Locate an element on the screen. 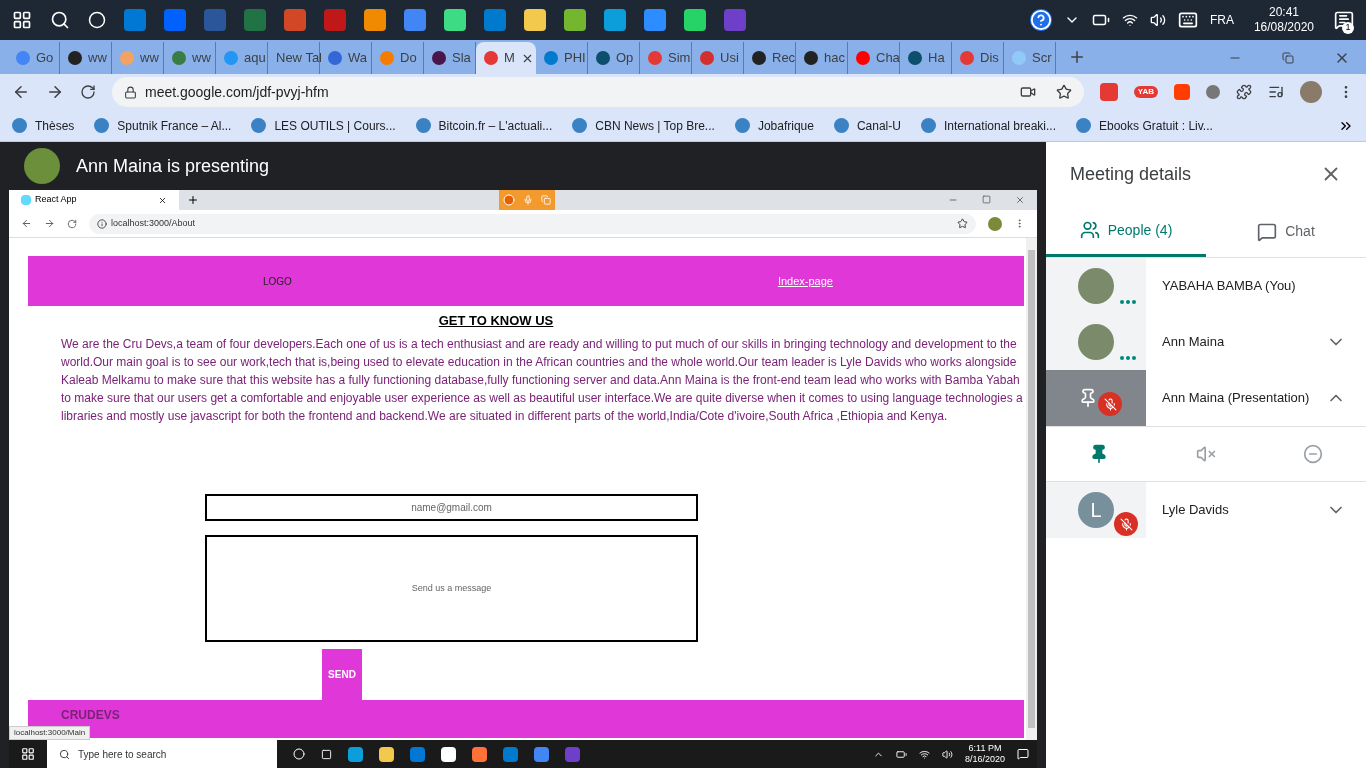 Image resolution: width=1366 pixels, height=768 pixels. browser-tab: React App is located at coordinates (94, 200).